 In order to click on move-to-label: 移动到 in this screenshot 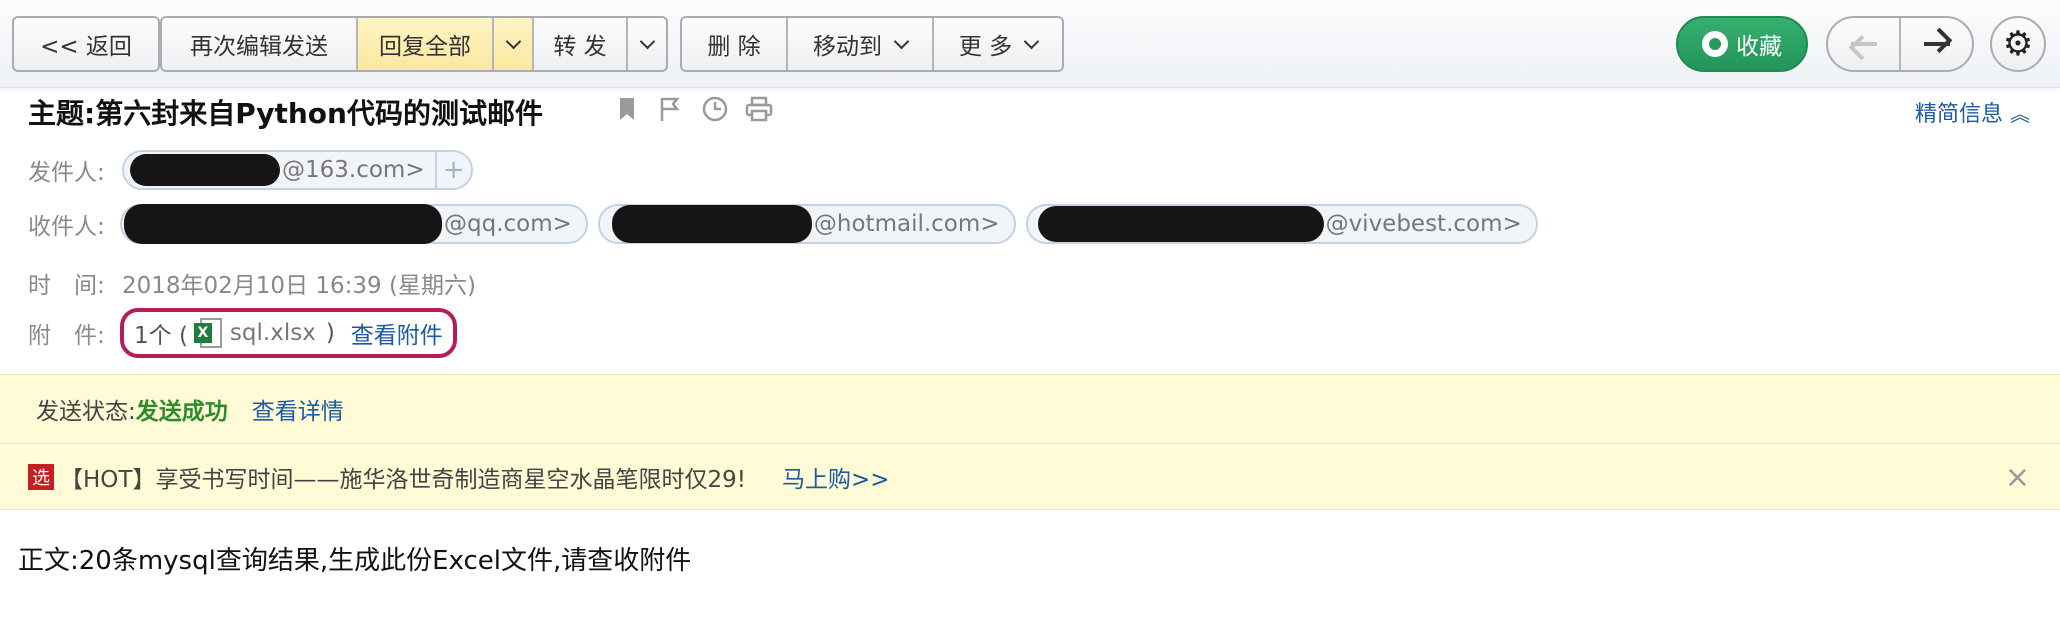, I will do `click(847, 47)`.